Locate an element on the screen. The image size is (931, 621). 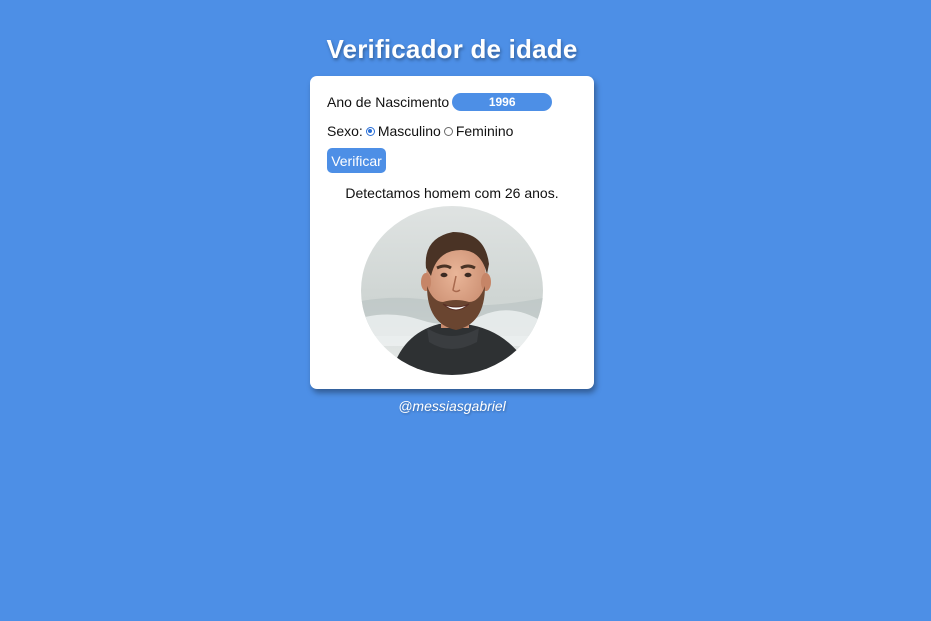
result-message: Detectamos homem com 26 anos. is located at coordinates (452, 193).